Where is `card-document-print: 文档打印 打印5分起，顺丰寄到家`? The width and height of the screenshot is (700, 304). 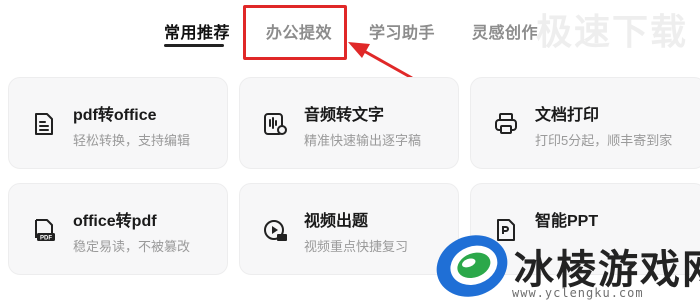
card-document-print: 文档打印 打印5分起，顺丰寄到家 is located at coordinates (585, 123).